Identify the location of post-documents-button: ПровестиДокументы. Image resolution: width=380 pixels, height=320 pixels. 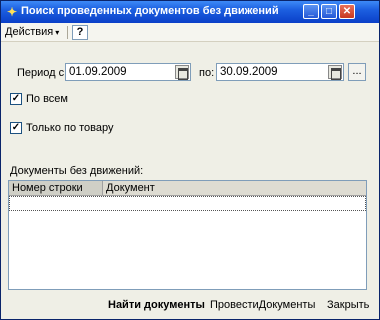
(262, 305).